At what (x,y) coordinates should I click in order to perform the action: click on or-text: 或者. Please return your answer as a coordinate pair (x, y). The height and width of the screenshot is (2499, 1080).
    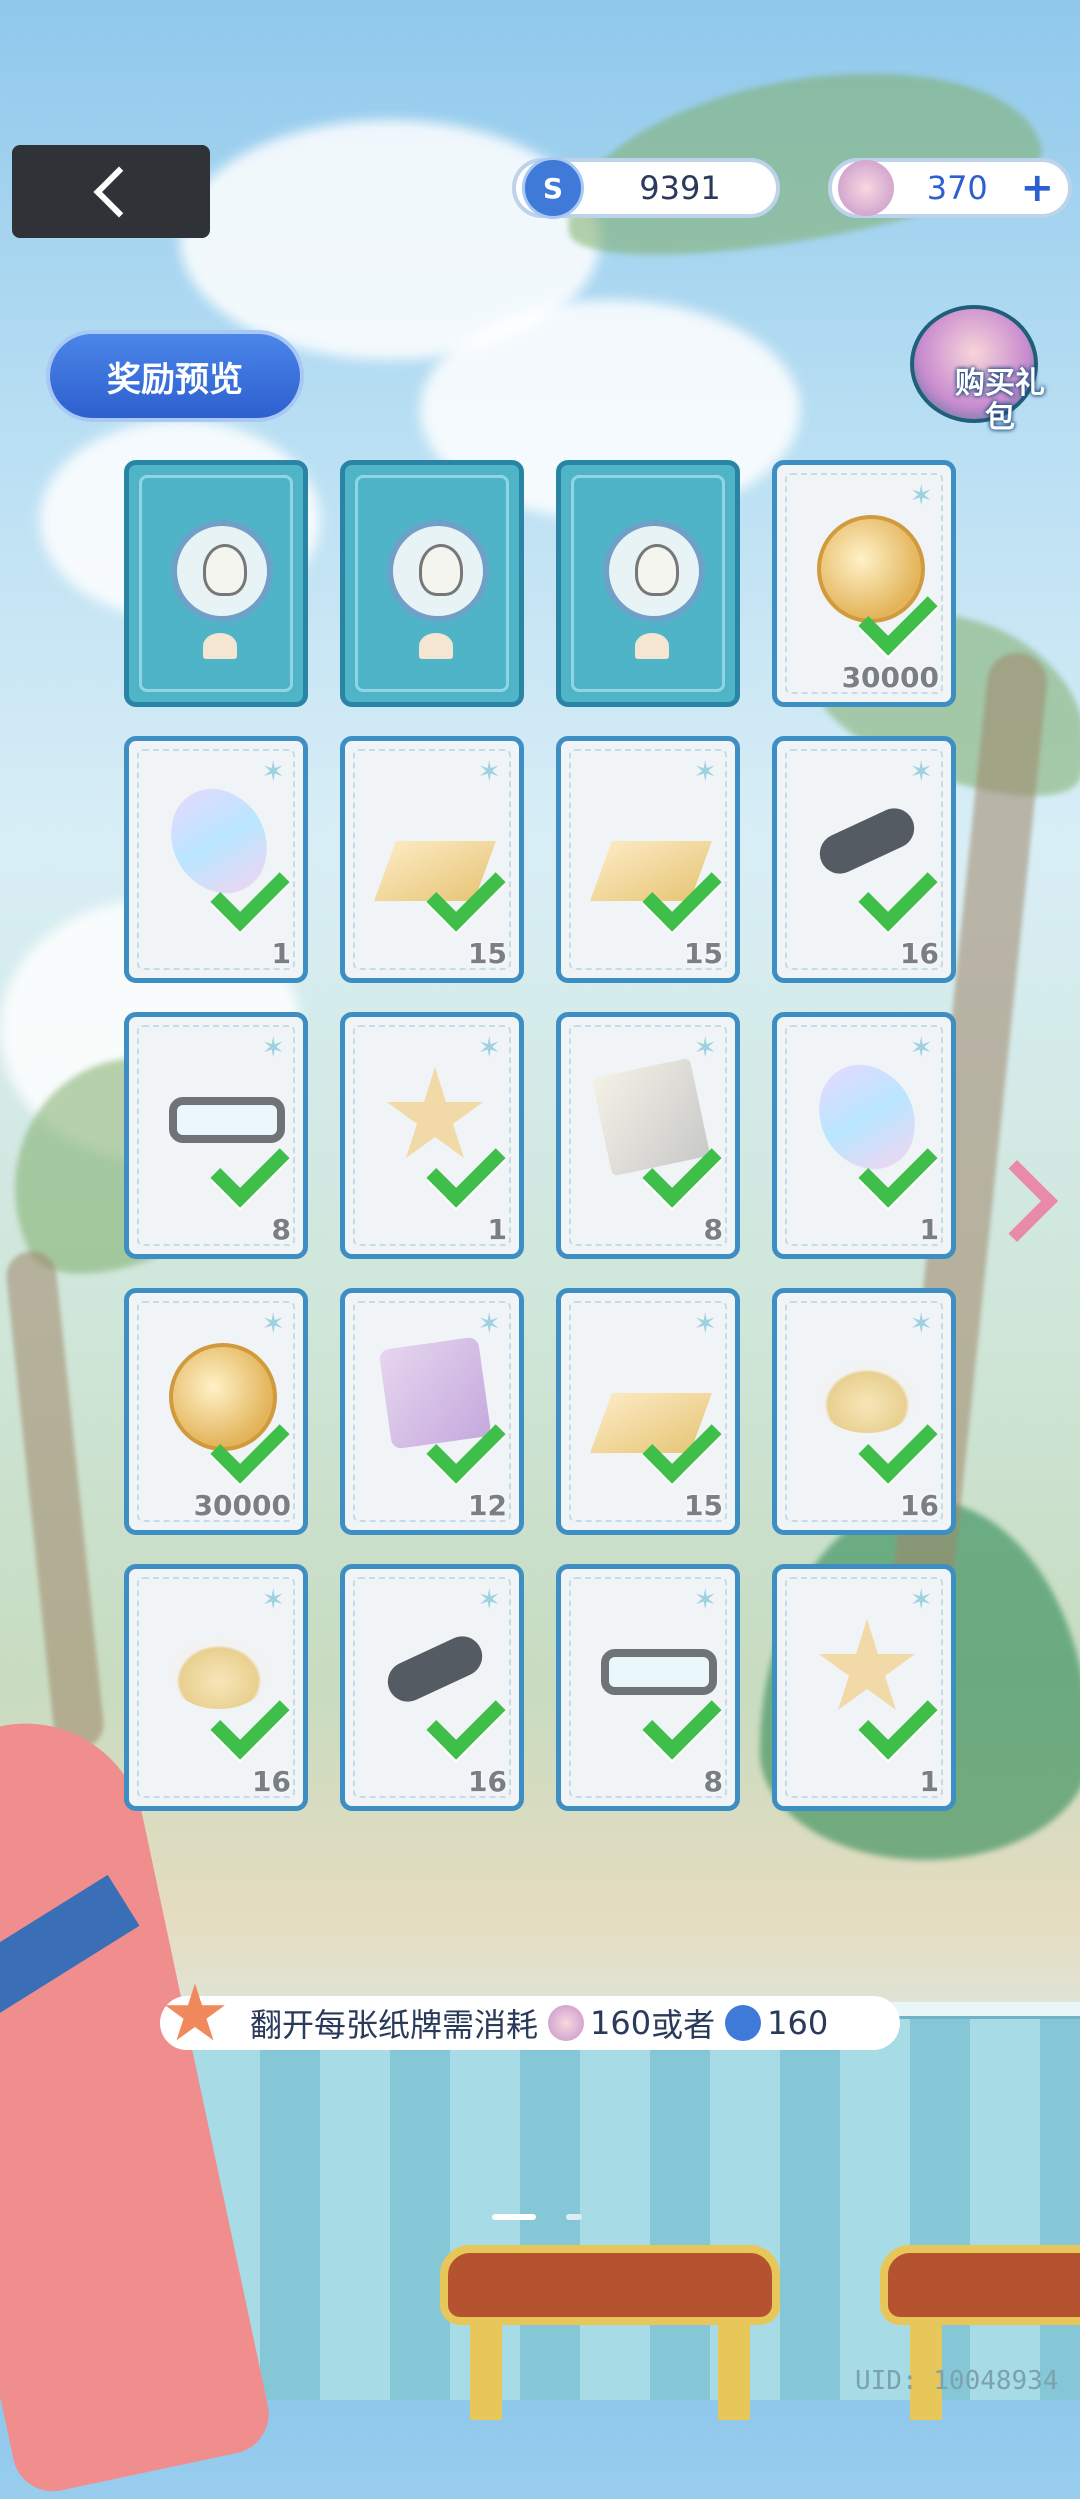
    Looking at the image, I should click on (683, 2025).